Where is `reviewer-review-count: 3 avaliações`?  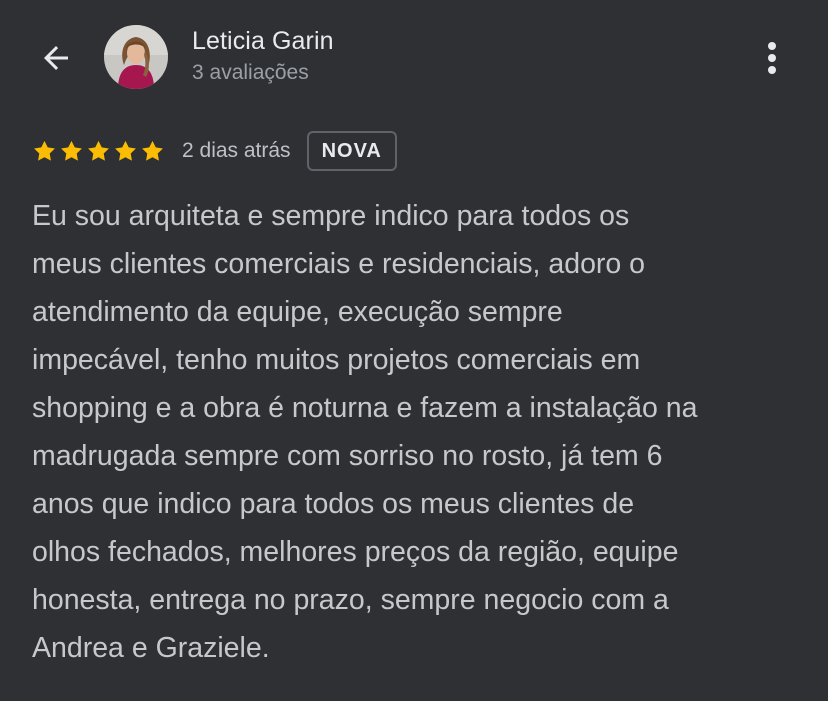 reviewer-review-count: 3 avaliações is located at coordinates (250, 72).